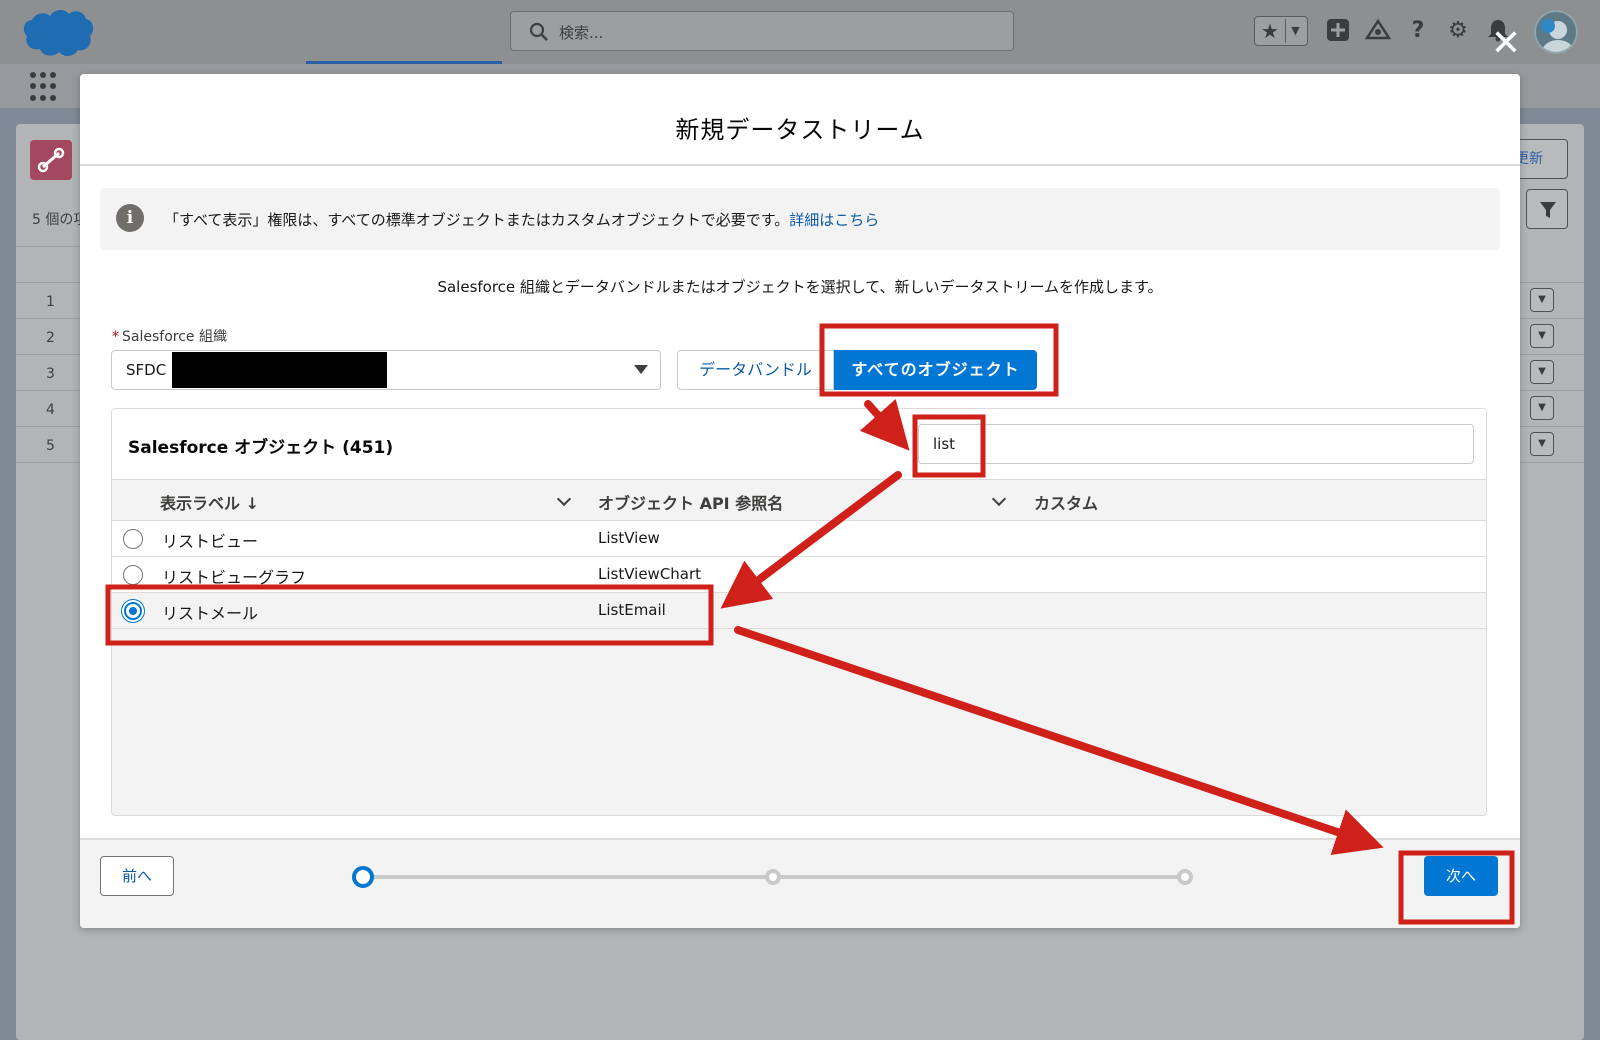 The image size is (1600, 1040). I want to click on object-picker-header: Salesforce オブジェクト (451) list, so click(799, 444).